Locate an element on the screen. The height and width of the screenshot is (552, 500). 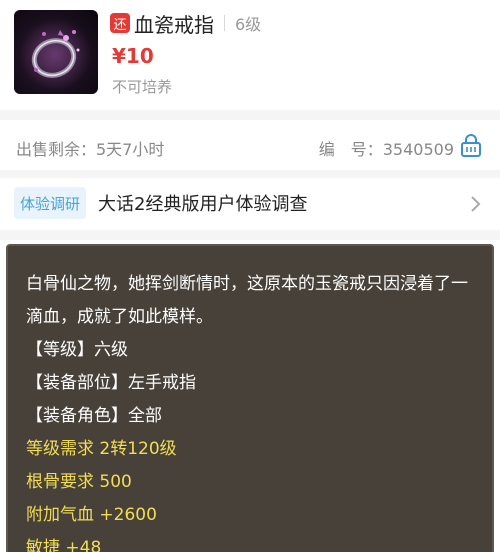
item-thumbnail is located at coordinates (56, 52).